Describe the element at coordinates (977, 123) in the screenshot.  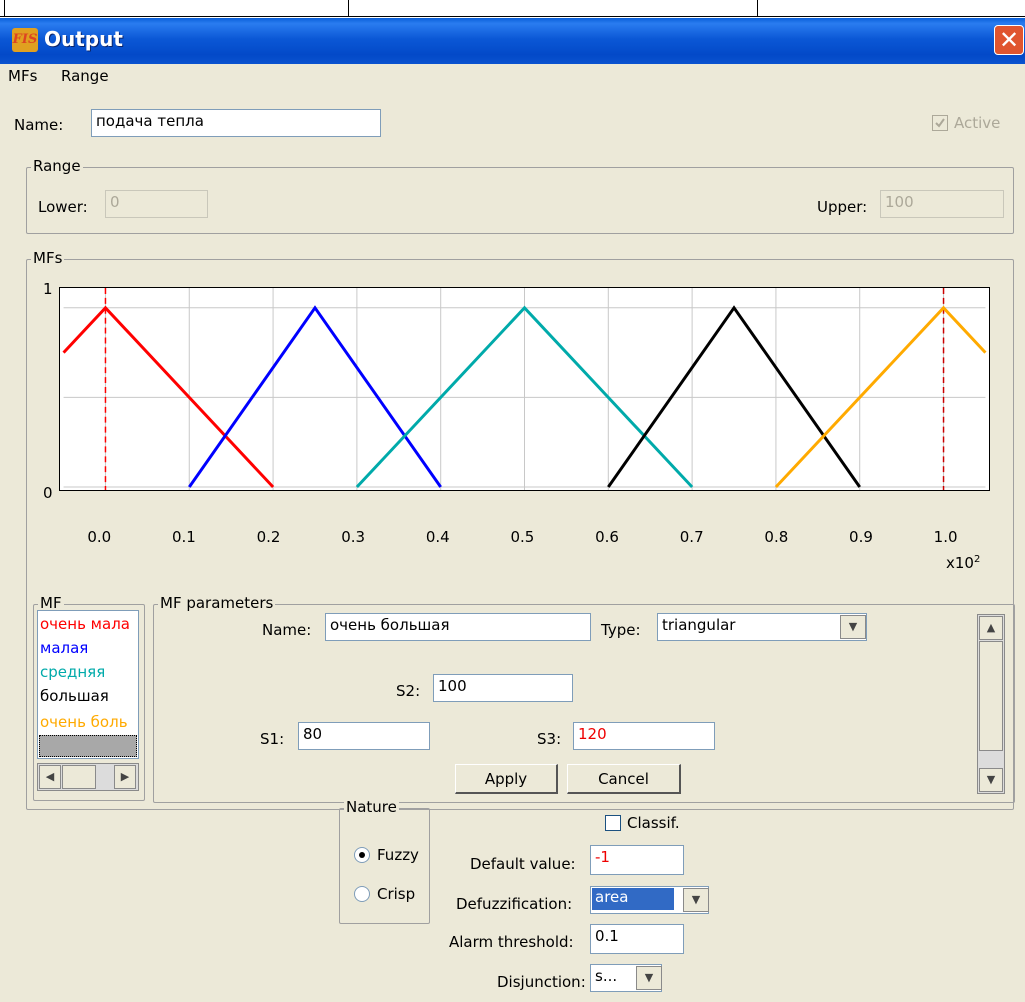
I see `active-label: Active` at that location.